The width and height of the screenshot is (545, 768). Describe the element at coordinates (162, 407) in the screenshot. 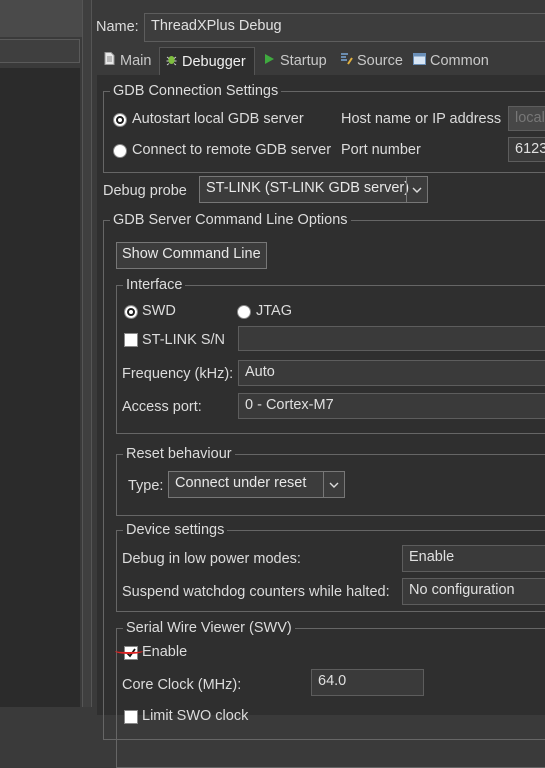

I see `access-port-label: Access port:` at that location.